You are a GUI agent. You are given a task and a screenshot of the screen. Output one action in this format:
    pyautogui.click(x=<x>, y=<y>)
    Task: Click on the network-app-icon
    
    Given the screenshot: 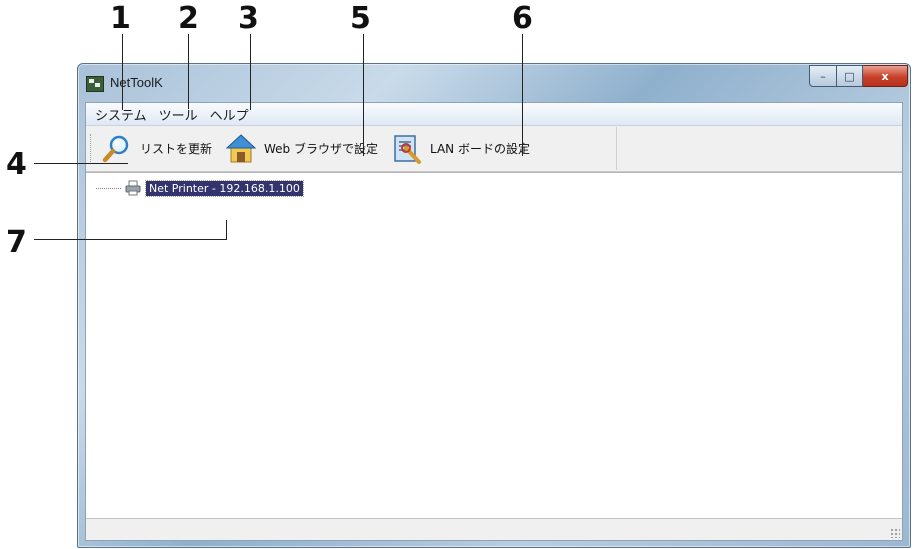 What is the action you would take?
    pyautogui.click(x=95, y=84)
    